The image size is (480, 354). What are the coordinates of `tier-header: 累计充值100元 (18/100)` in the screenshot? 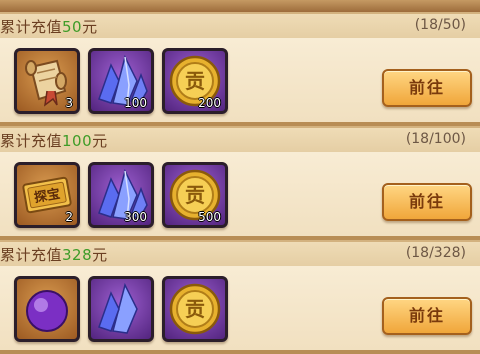 It's located at (240, 139).